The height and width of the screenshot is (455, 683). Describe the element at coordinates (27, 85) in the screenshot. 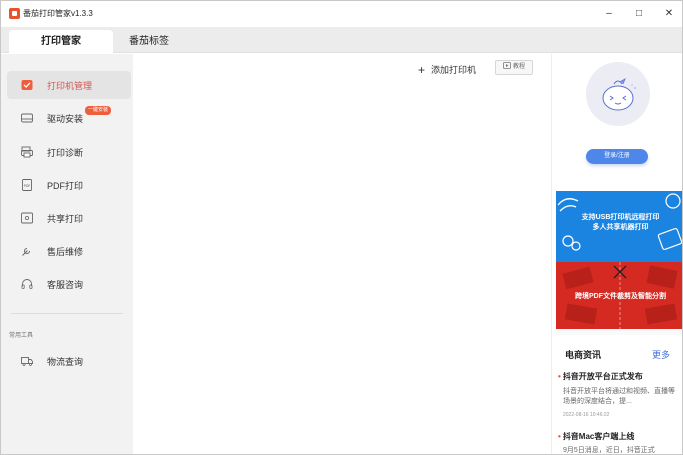

I see `printer-check-icon` at that location.